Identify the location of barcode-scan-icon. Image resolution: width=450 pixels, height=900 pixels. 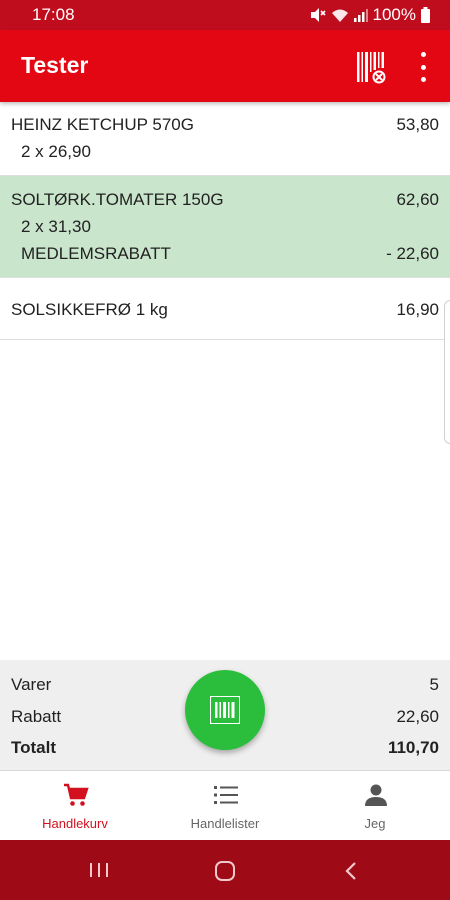
(371, 68).